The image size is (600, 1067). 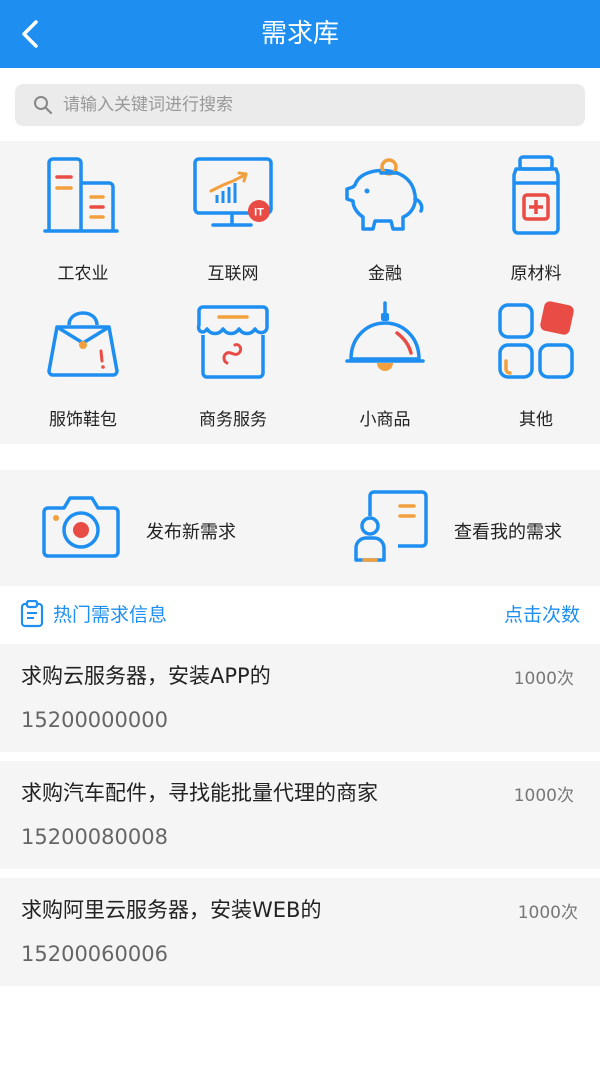 I want to click on search-placeholder: 请输入关键词进行搜索, so click(x=148, y=105).